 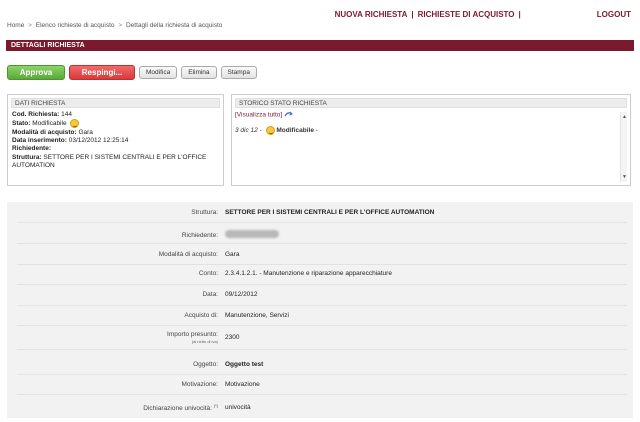 I want to click on detail-row-purchase-of: Acquisto di: Manutenzione, Servizi, so click(x=320, y=315).